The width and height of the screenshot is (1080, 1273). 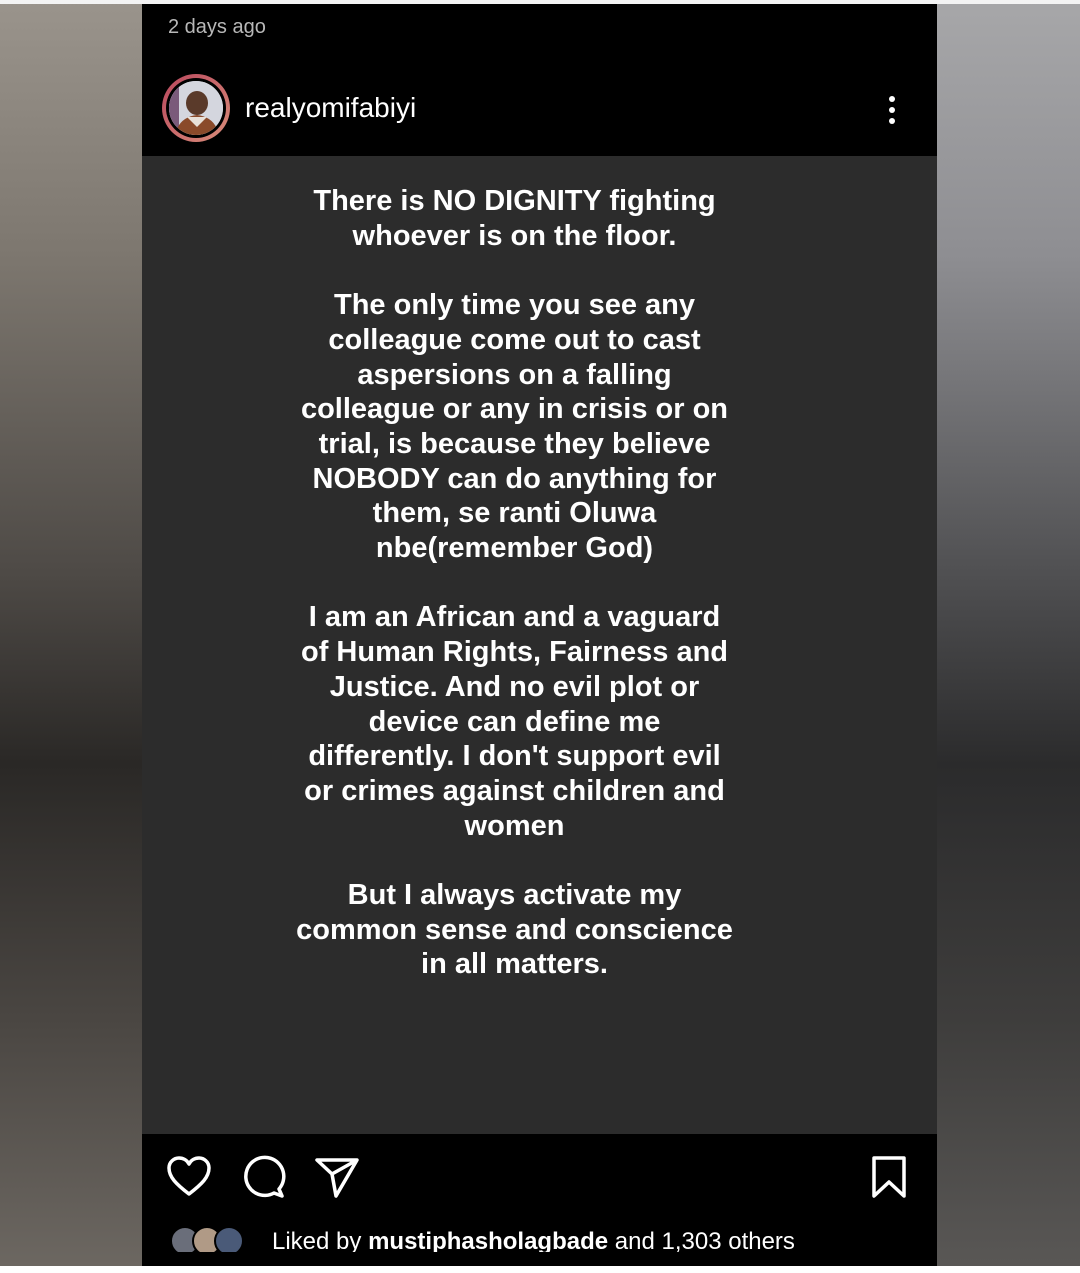 I want to click on blurred-background-left, so click(x=71, y=636).